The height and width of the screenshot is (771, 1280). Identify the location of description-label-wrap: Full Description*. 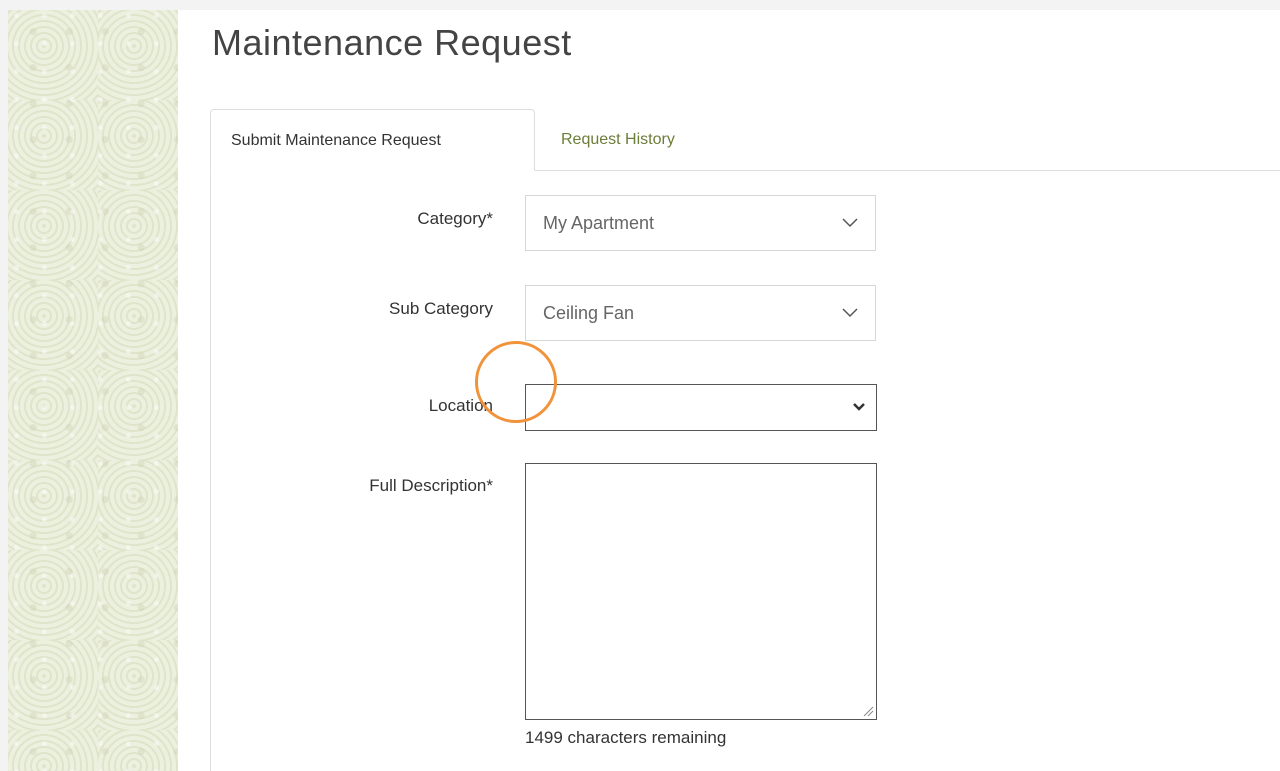
(352, 491).